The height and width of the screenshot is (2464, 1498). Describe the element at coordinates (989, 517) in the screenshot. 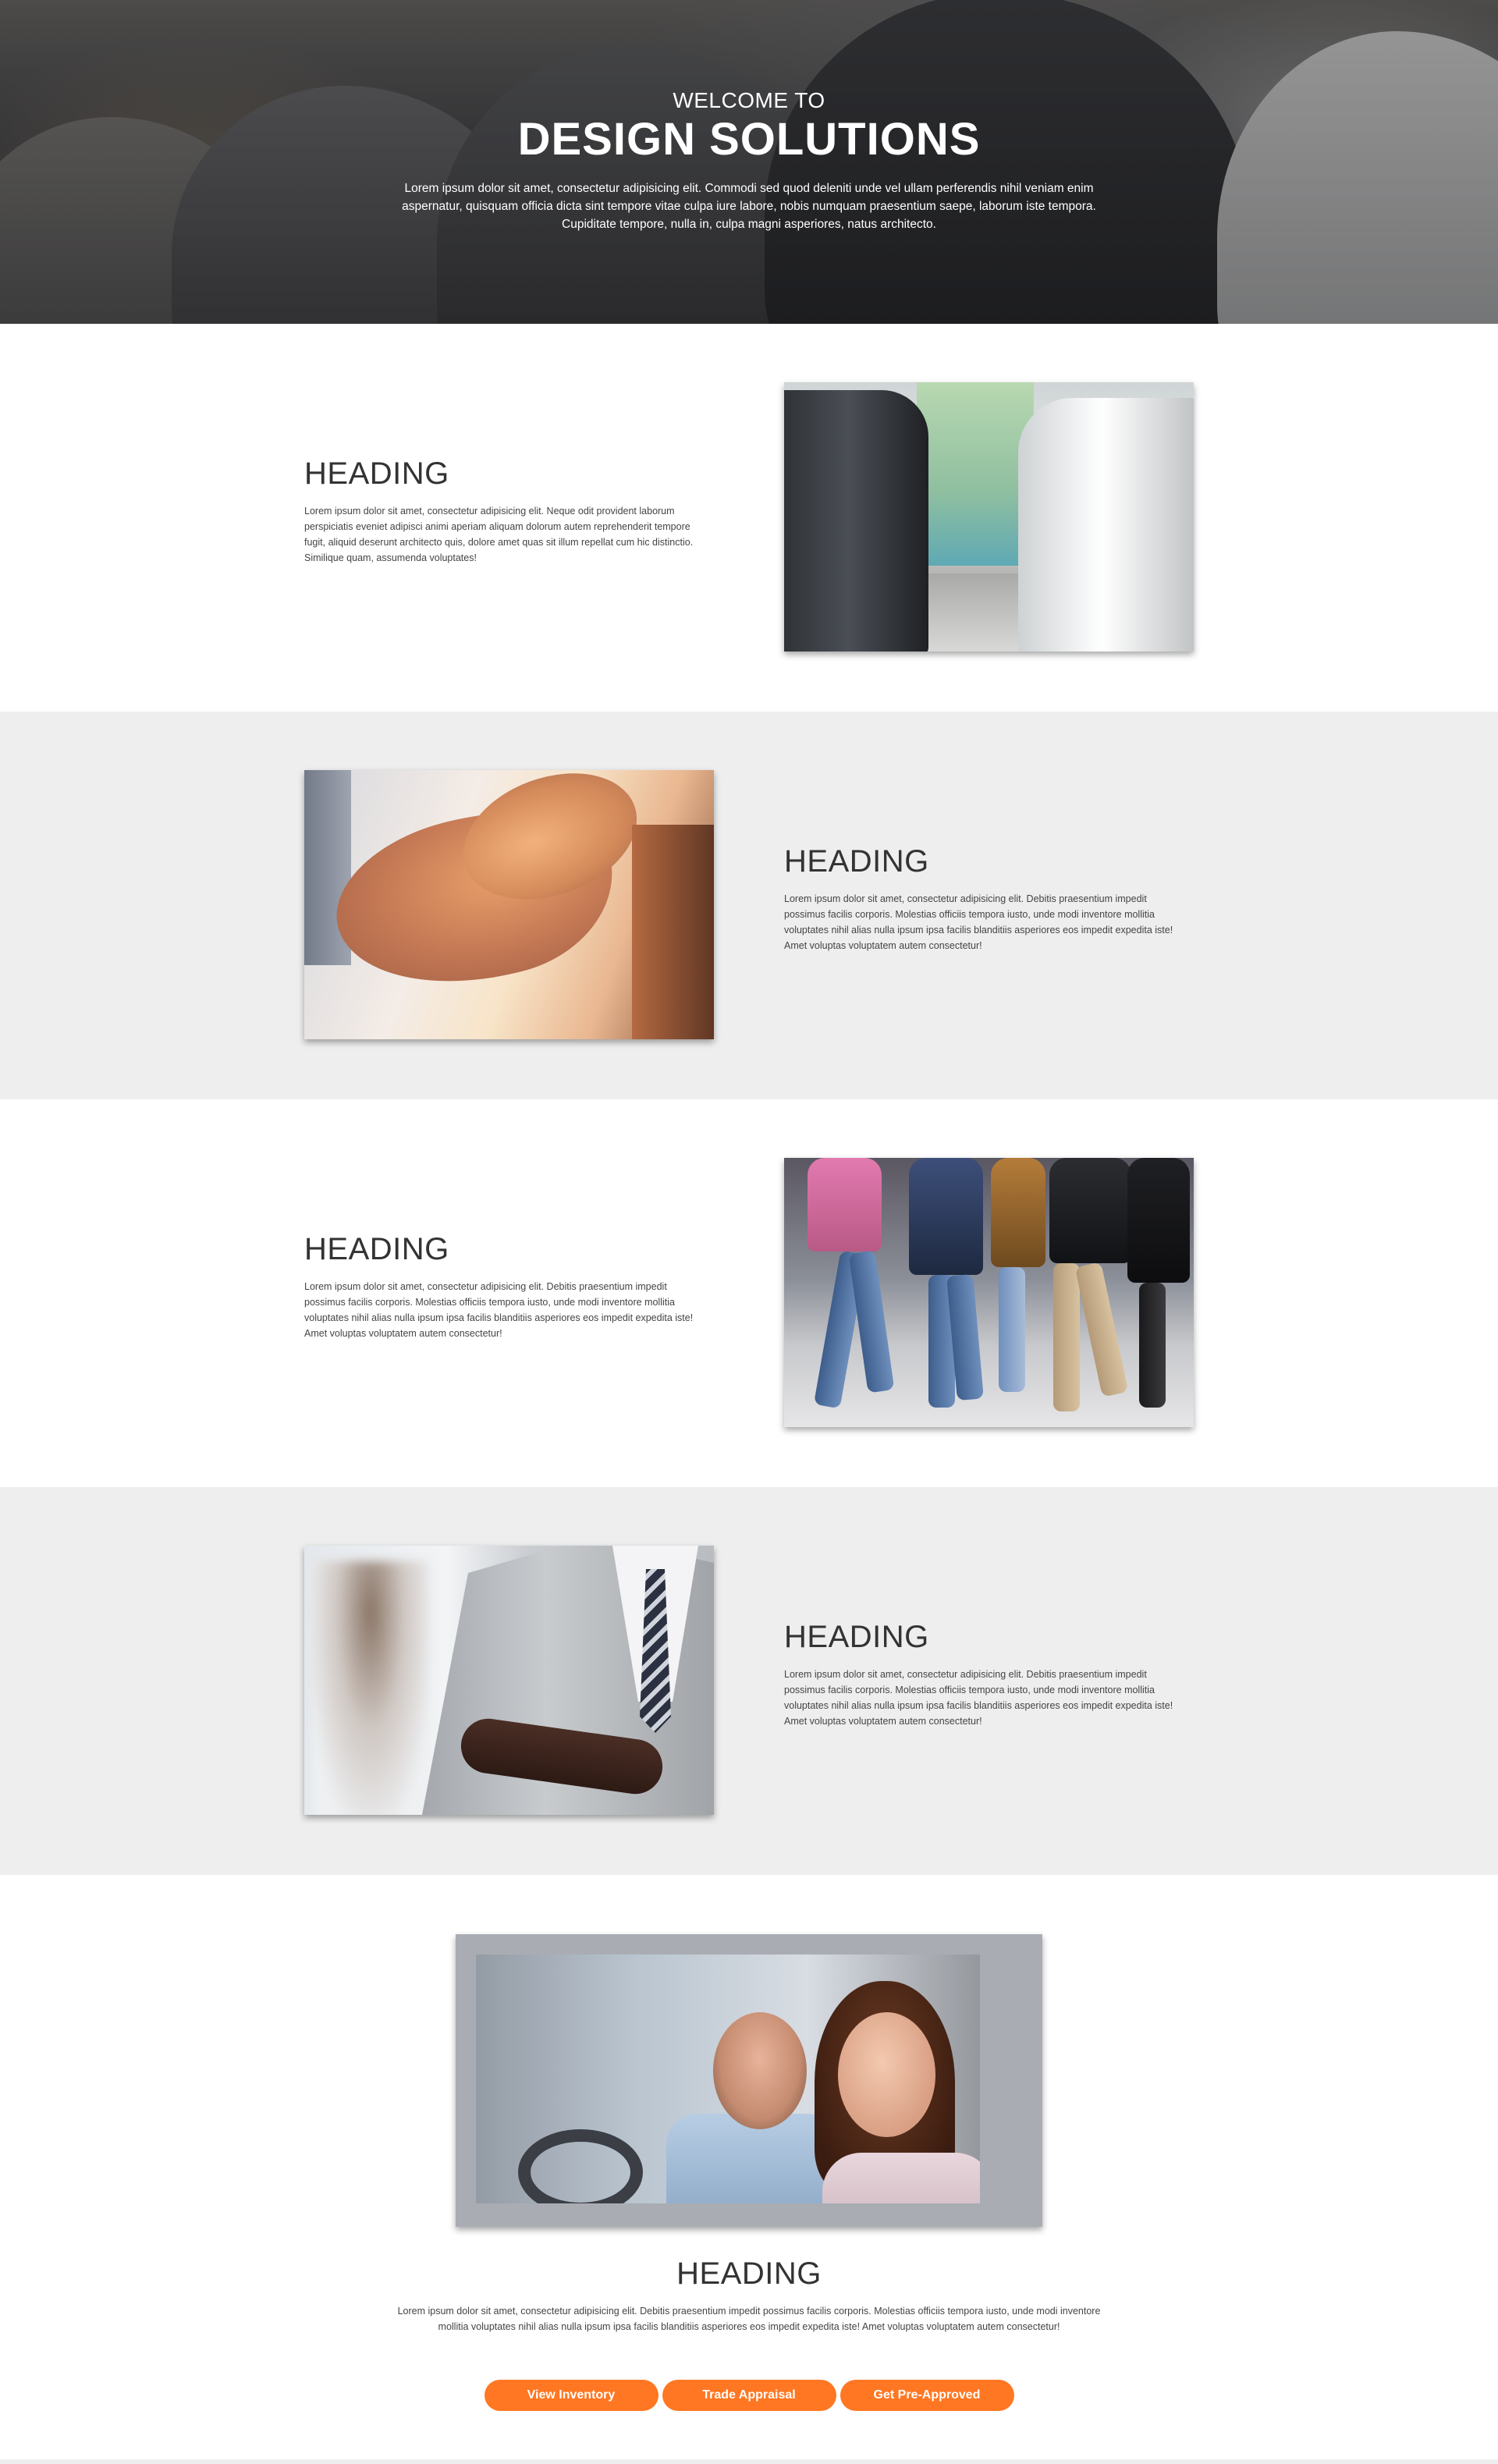

I see `car-showroom-image` at that location.